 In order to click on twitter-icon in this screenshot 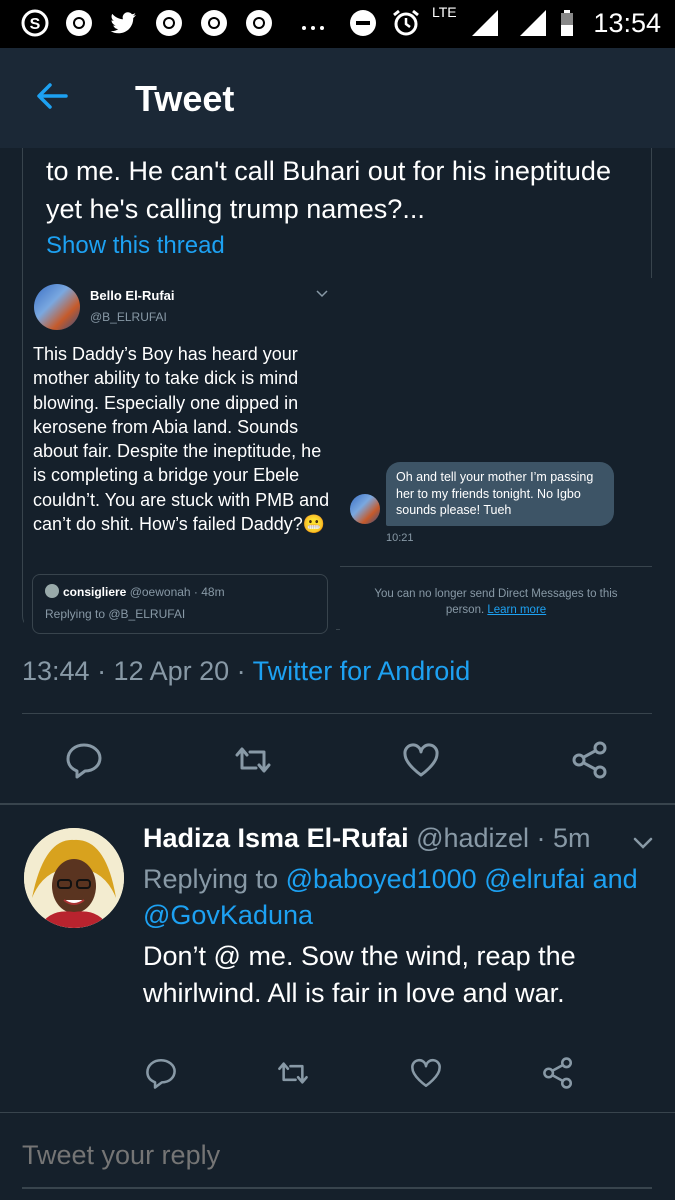, I will do `click(123, 23)`.